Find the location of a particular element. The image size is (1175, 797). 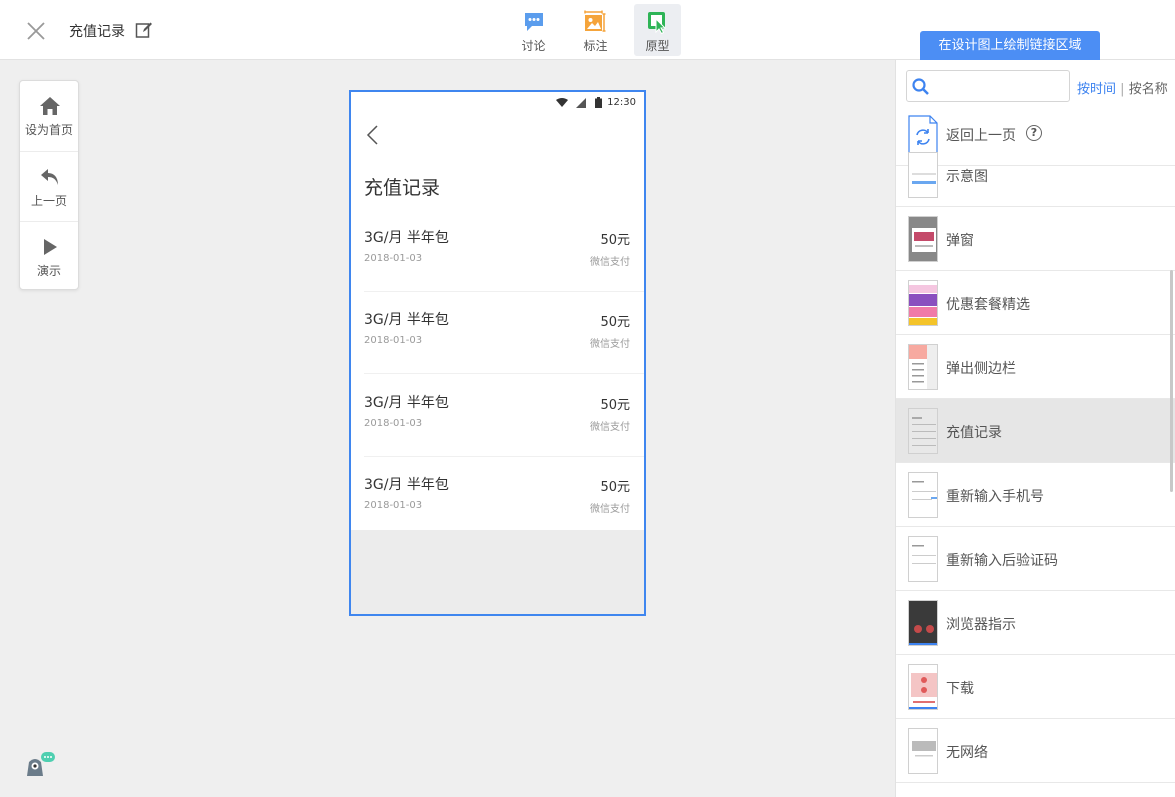

phone-page-title: 充值记录 is located at coordinates (402, 188).